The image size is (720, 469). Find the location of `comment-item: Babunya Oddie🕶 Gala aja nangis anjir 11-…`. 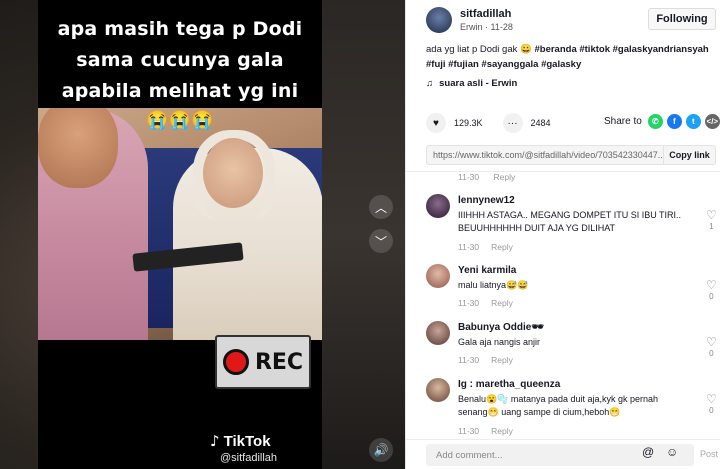

comment-item: Babunya Oddie🕶 Gala aja nangis anjir 11-… is located at coordinates (571, 345).